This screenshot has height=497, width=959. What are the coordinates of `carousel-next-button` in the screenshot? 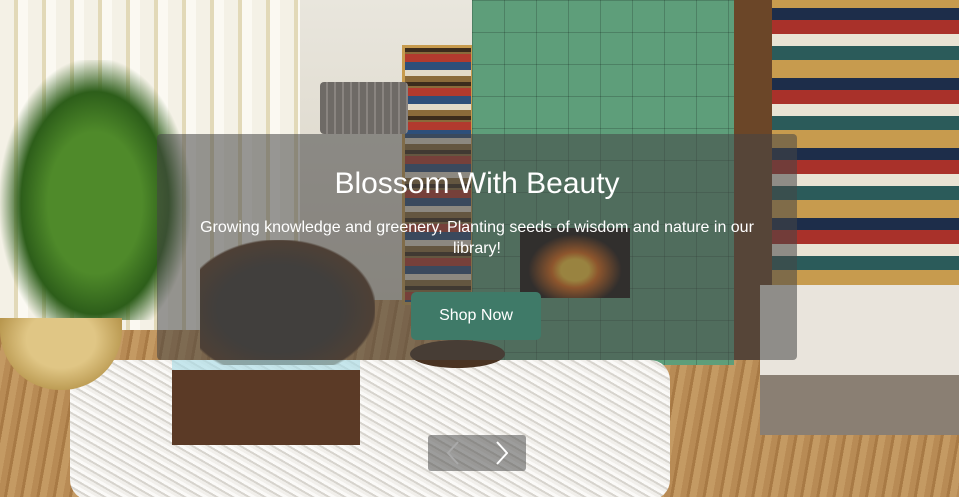 It's located at (501, 453).